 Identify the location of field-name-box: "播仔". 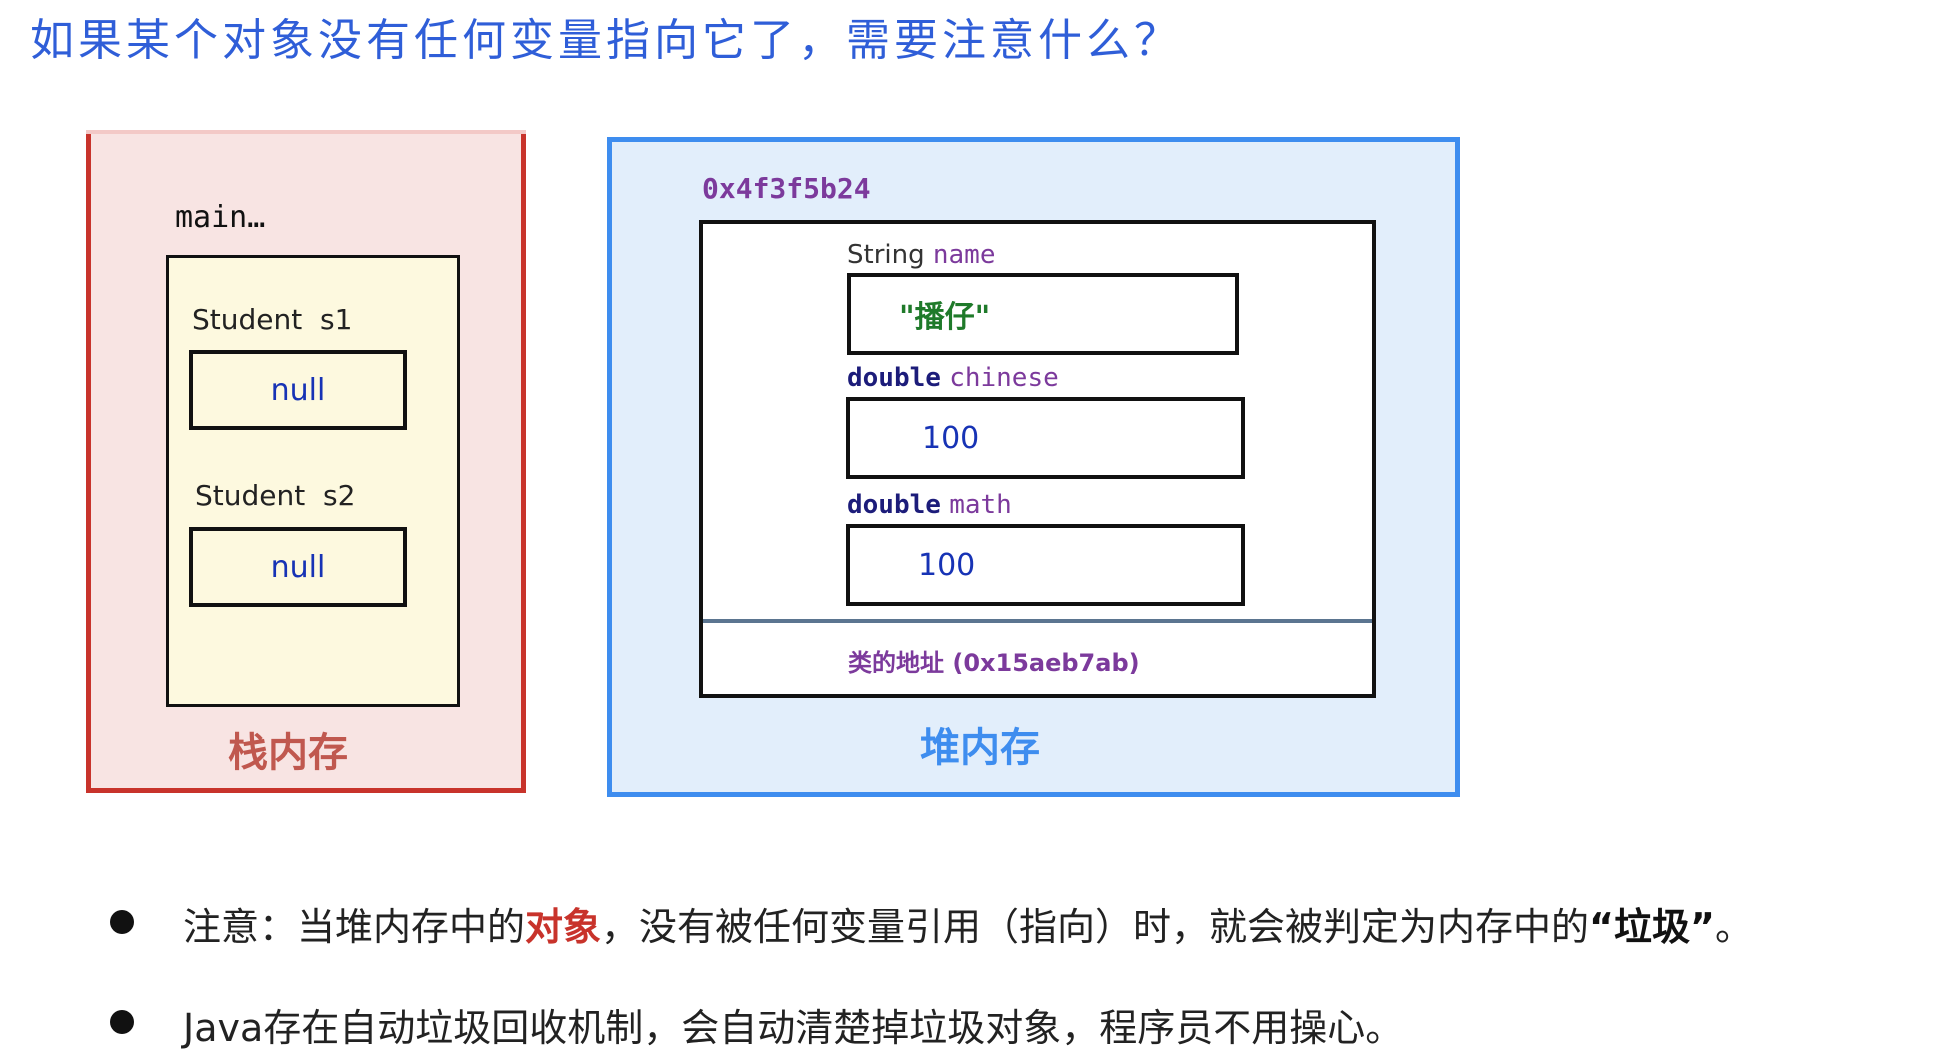
(1043, 314).